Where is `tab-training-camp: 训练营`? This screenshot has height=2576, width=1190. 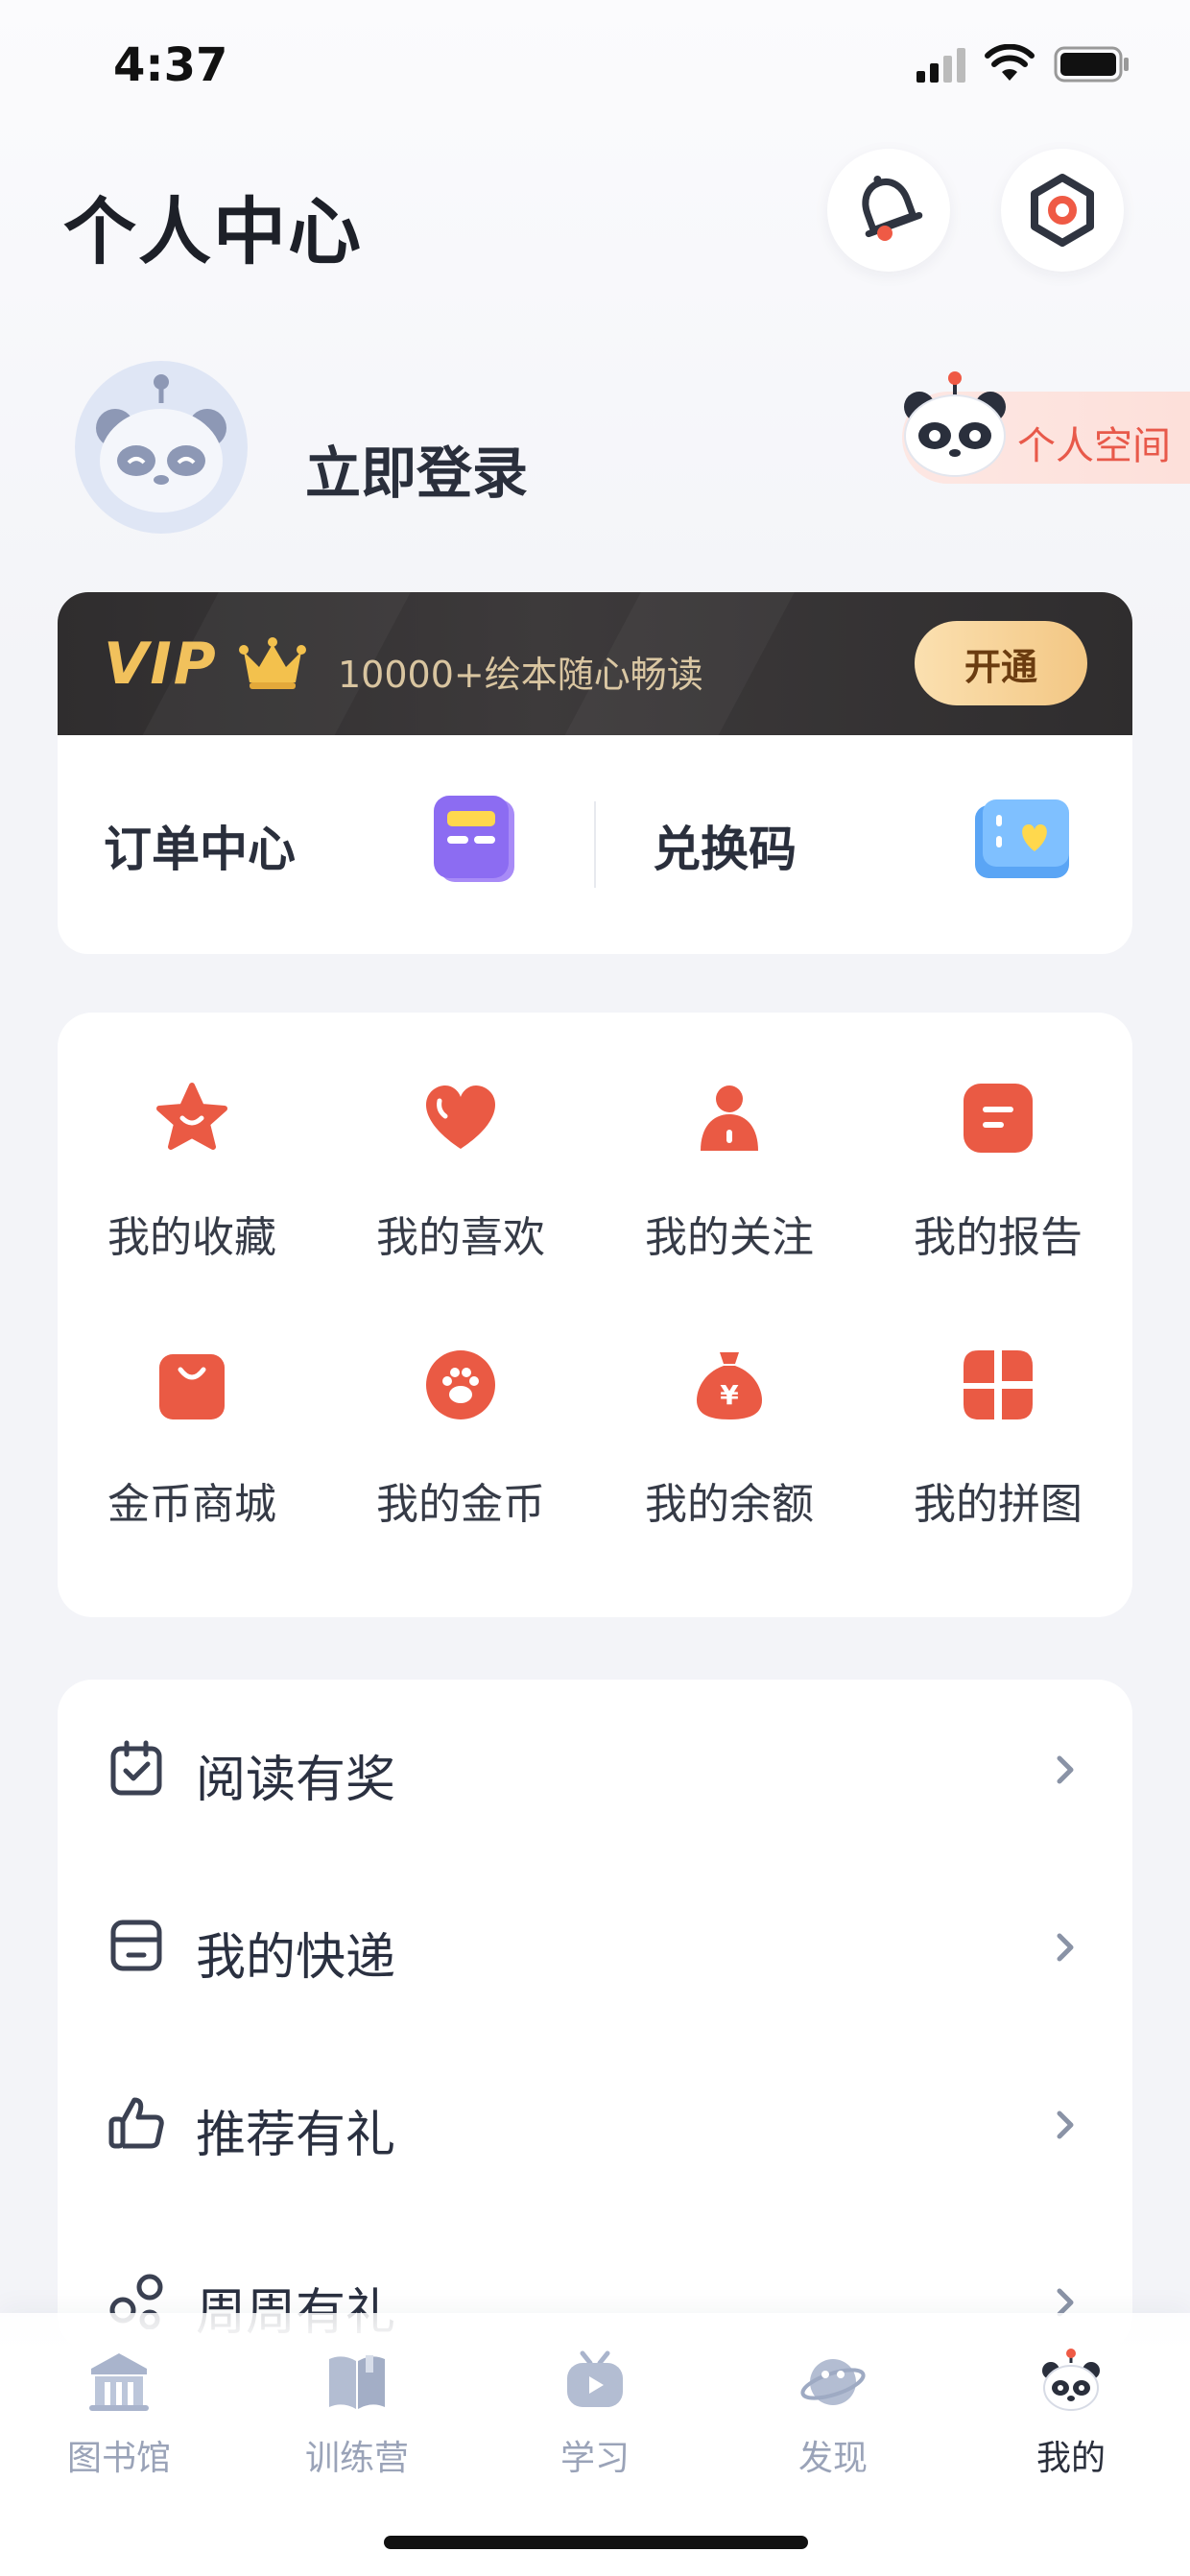 tab-training-camp: 训练营 is located at coordinates (357, 2420).